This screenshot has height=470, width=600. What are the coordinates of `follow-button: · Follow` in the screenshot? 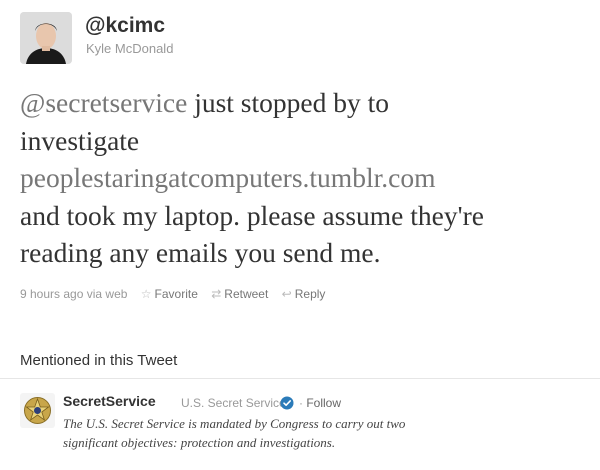 It's located at (320, 403).